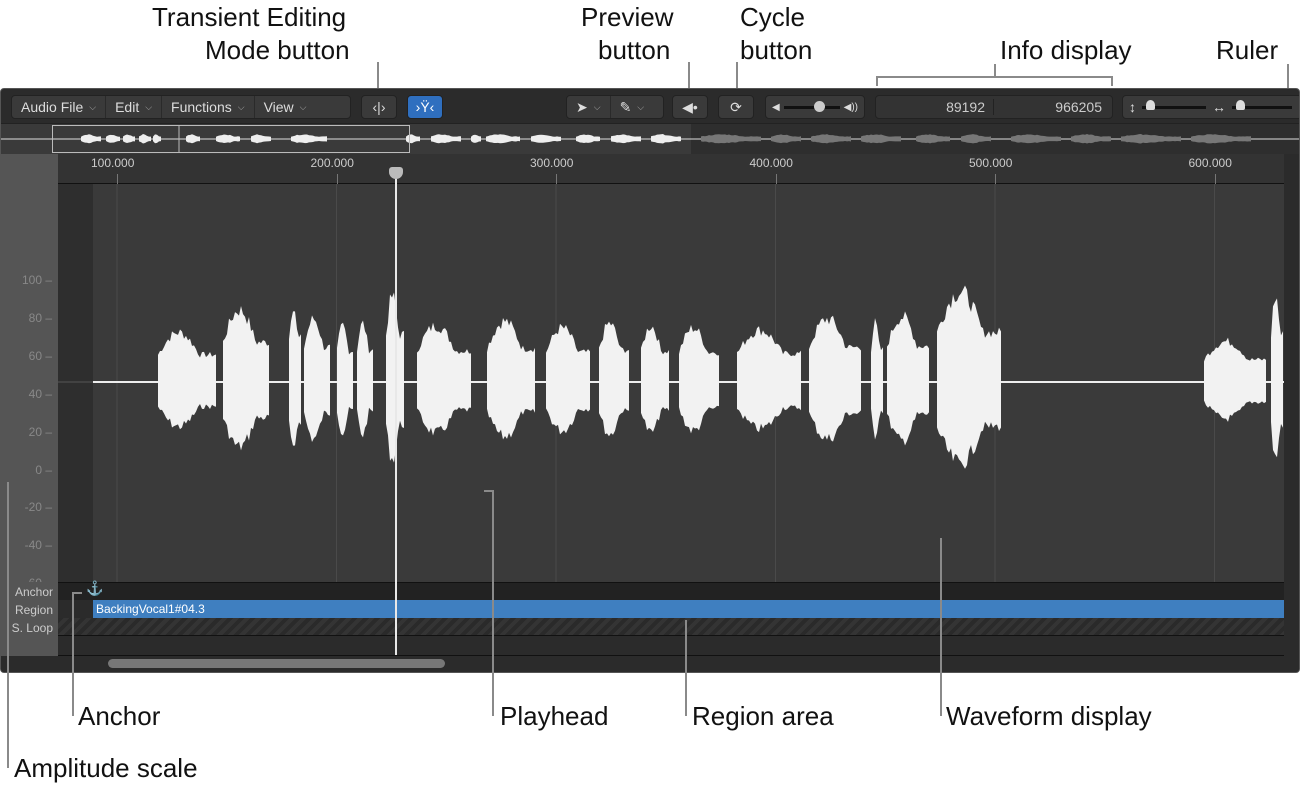 Image resolution: width=1301 pixels, height=790 pixels. Describe the element at coordinates (671, 627) in the screenshot. I see `loop-row` at that location.